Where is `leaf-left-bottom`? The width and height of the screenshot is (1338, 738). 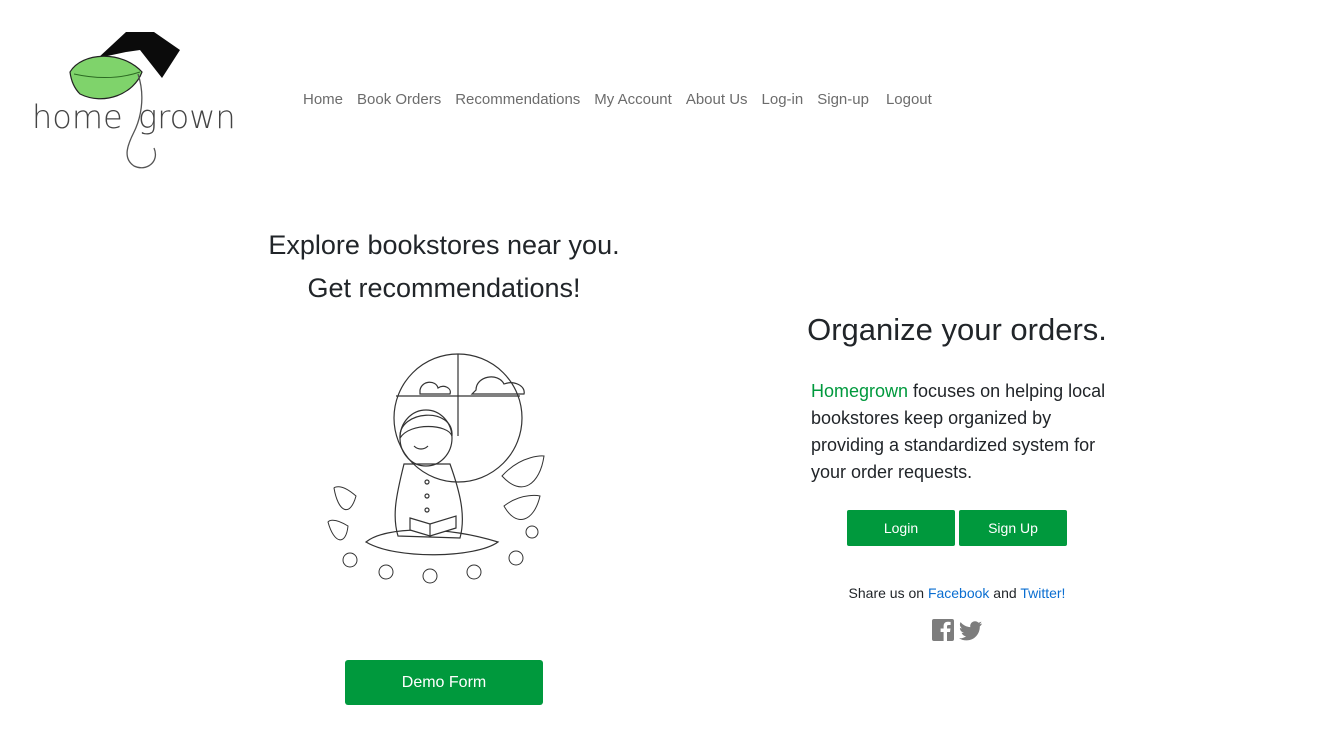 leaf-left-bottom is located at coordinates (338, 530).